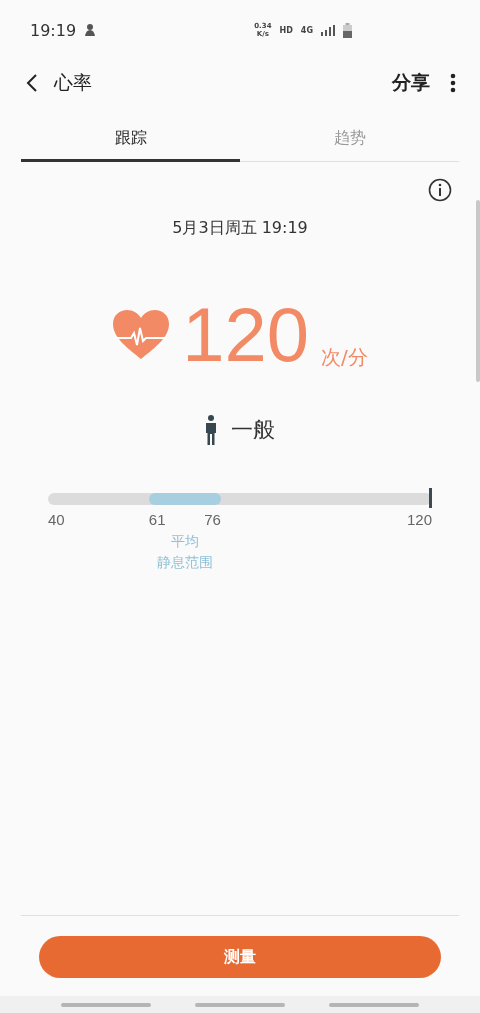  What do you see at coordinates (328, 30) in the screenshot?
I see `signal-icon` at bounding box center [328, 30].